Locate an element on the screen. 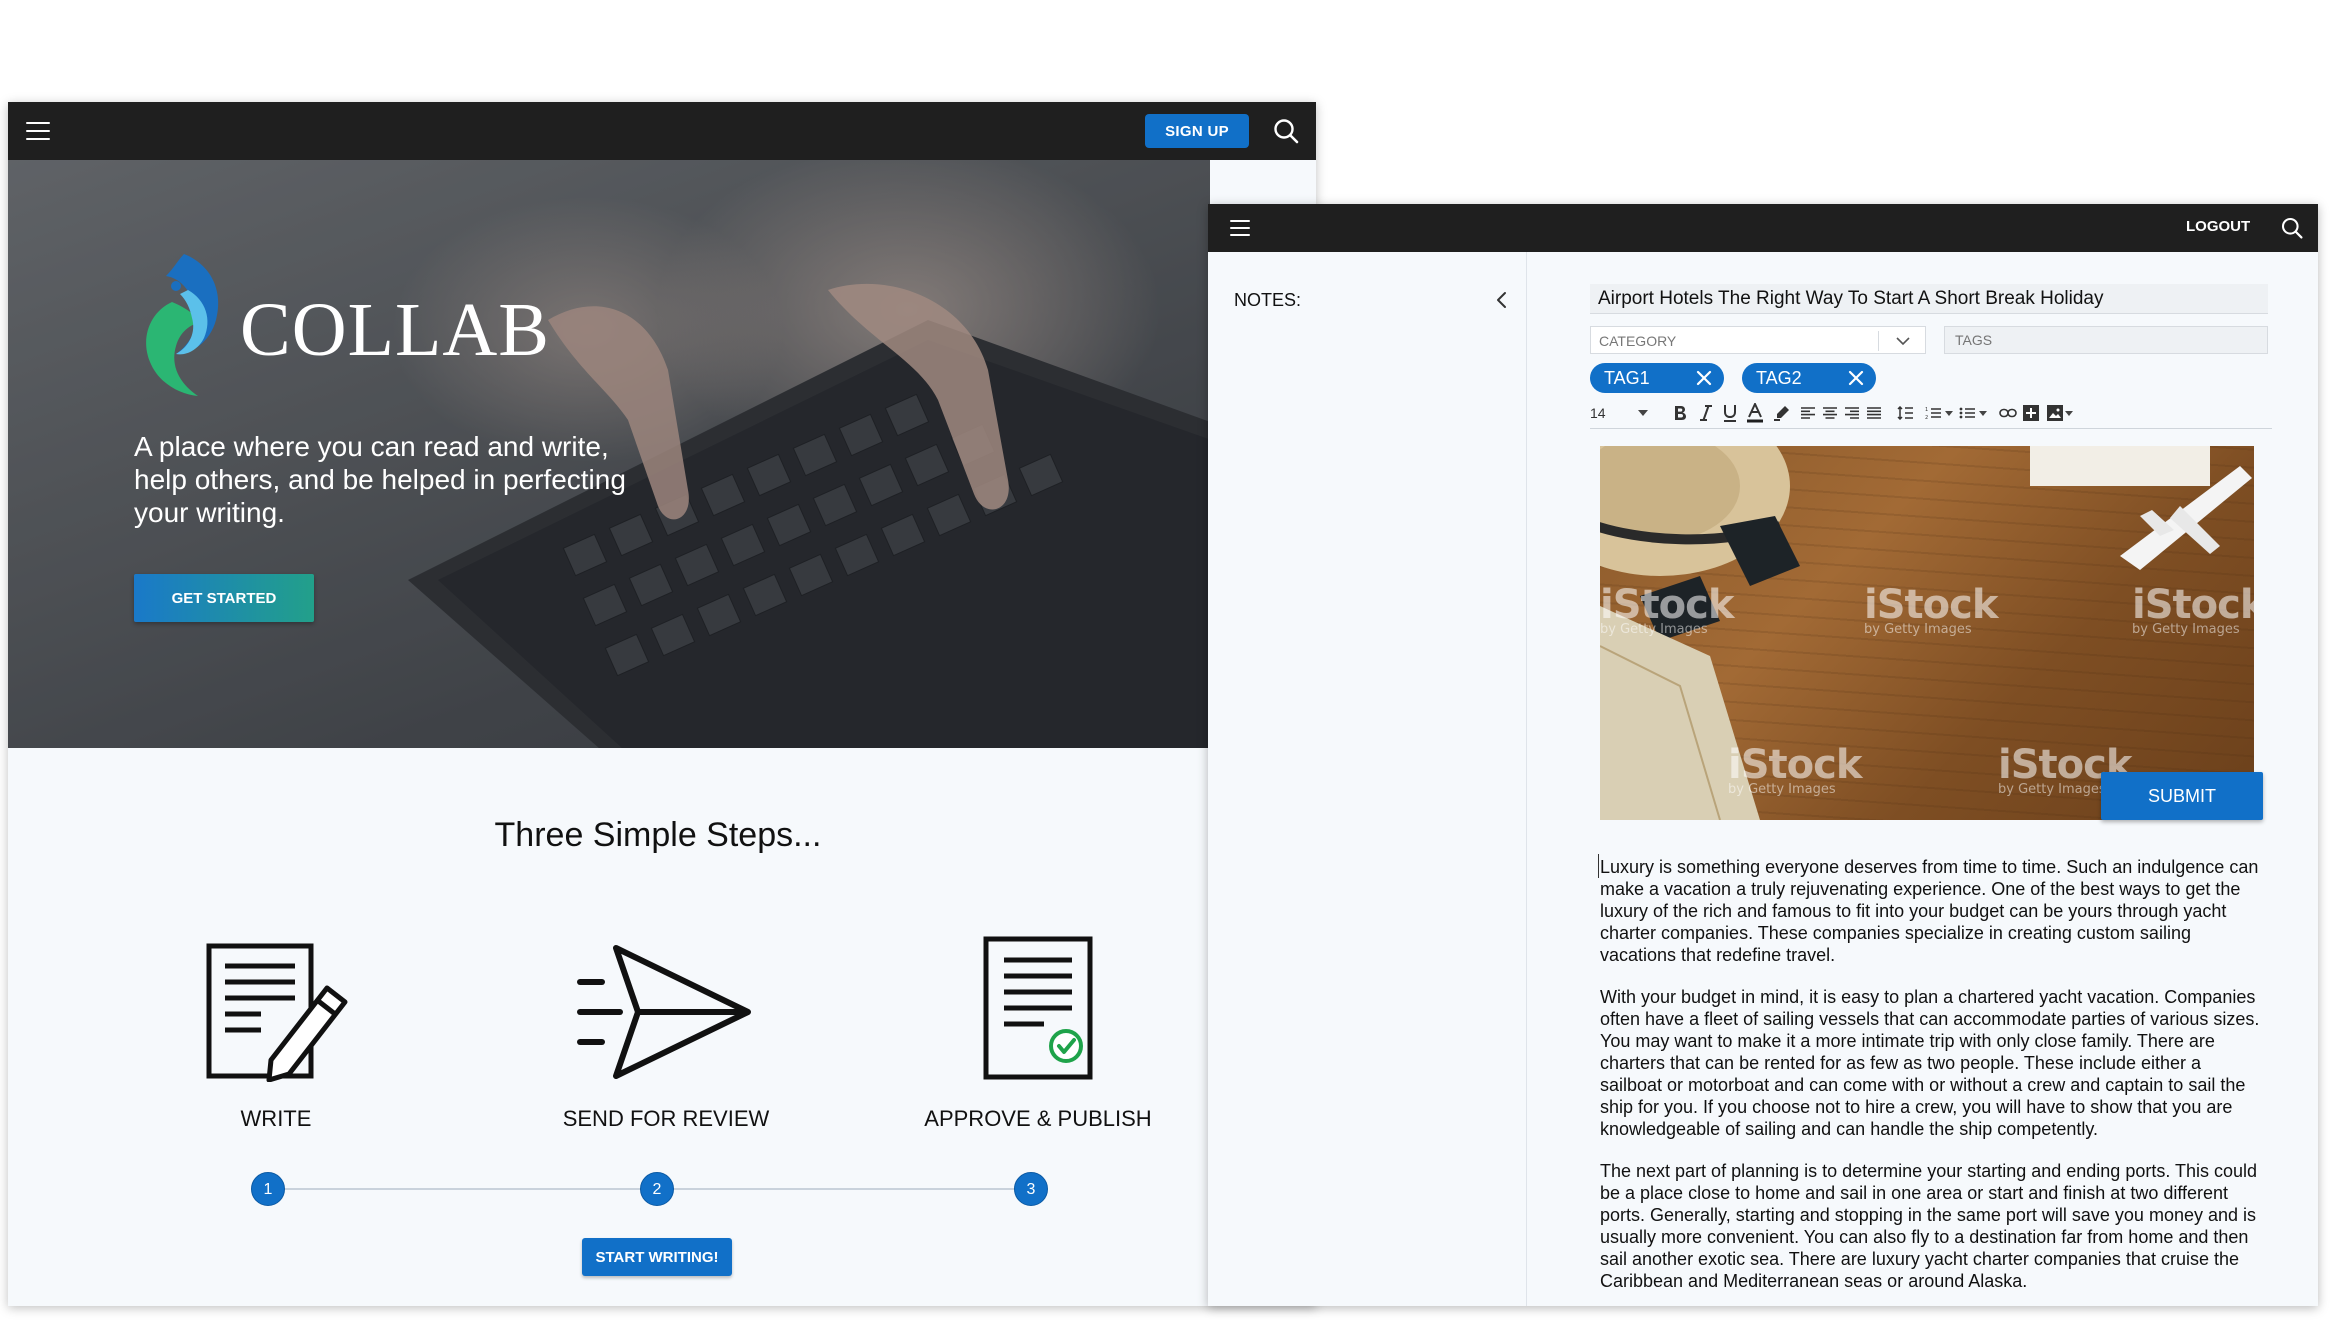 The image size is (2340, 1328). svg-text: 1 is located at coordinates (1926, 410).